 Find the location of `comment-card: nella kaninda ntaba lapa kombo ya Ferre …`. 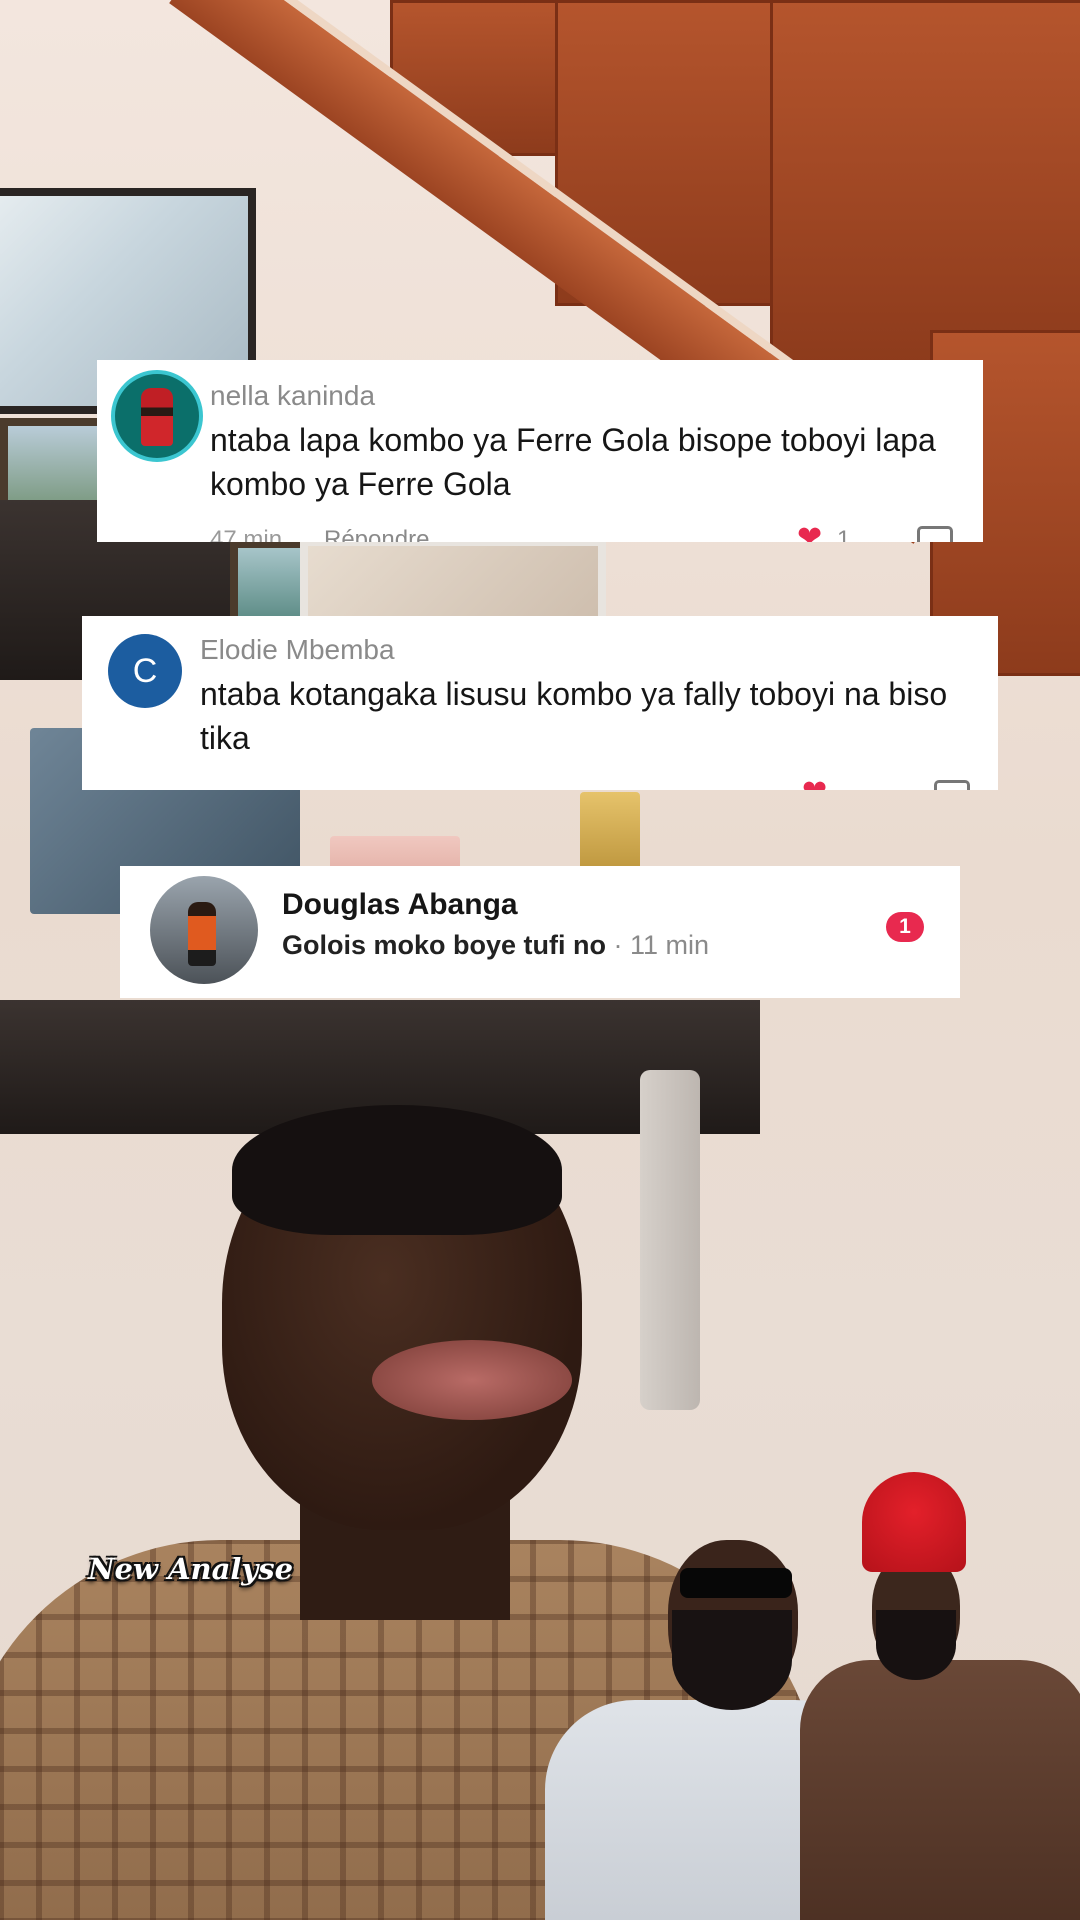

comment-card: nella kaninda ntaba lapa kombo ya Ferre … is located at coordinates (540, 451).